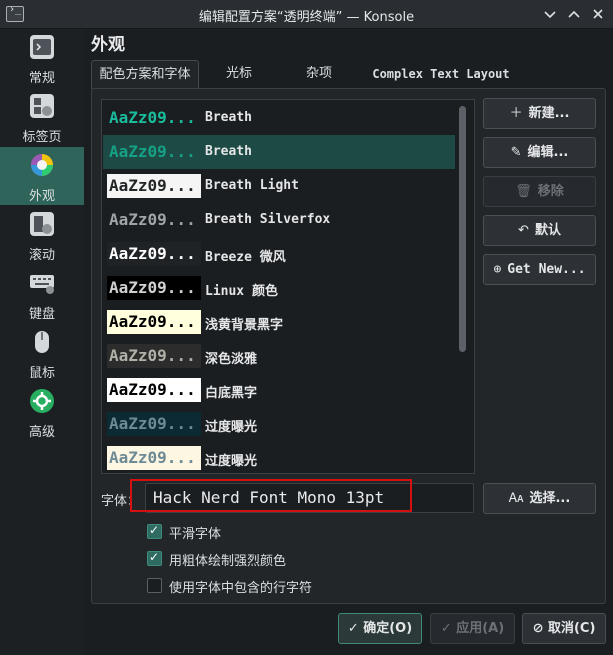 Image resolution: width=613 pixels, height=655 pixels. I want to click on font-icon: 🗛, so click(516, 498).